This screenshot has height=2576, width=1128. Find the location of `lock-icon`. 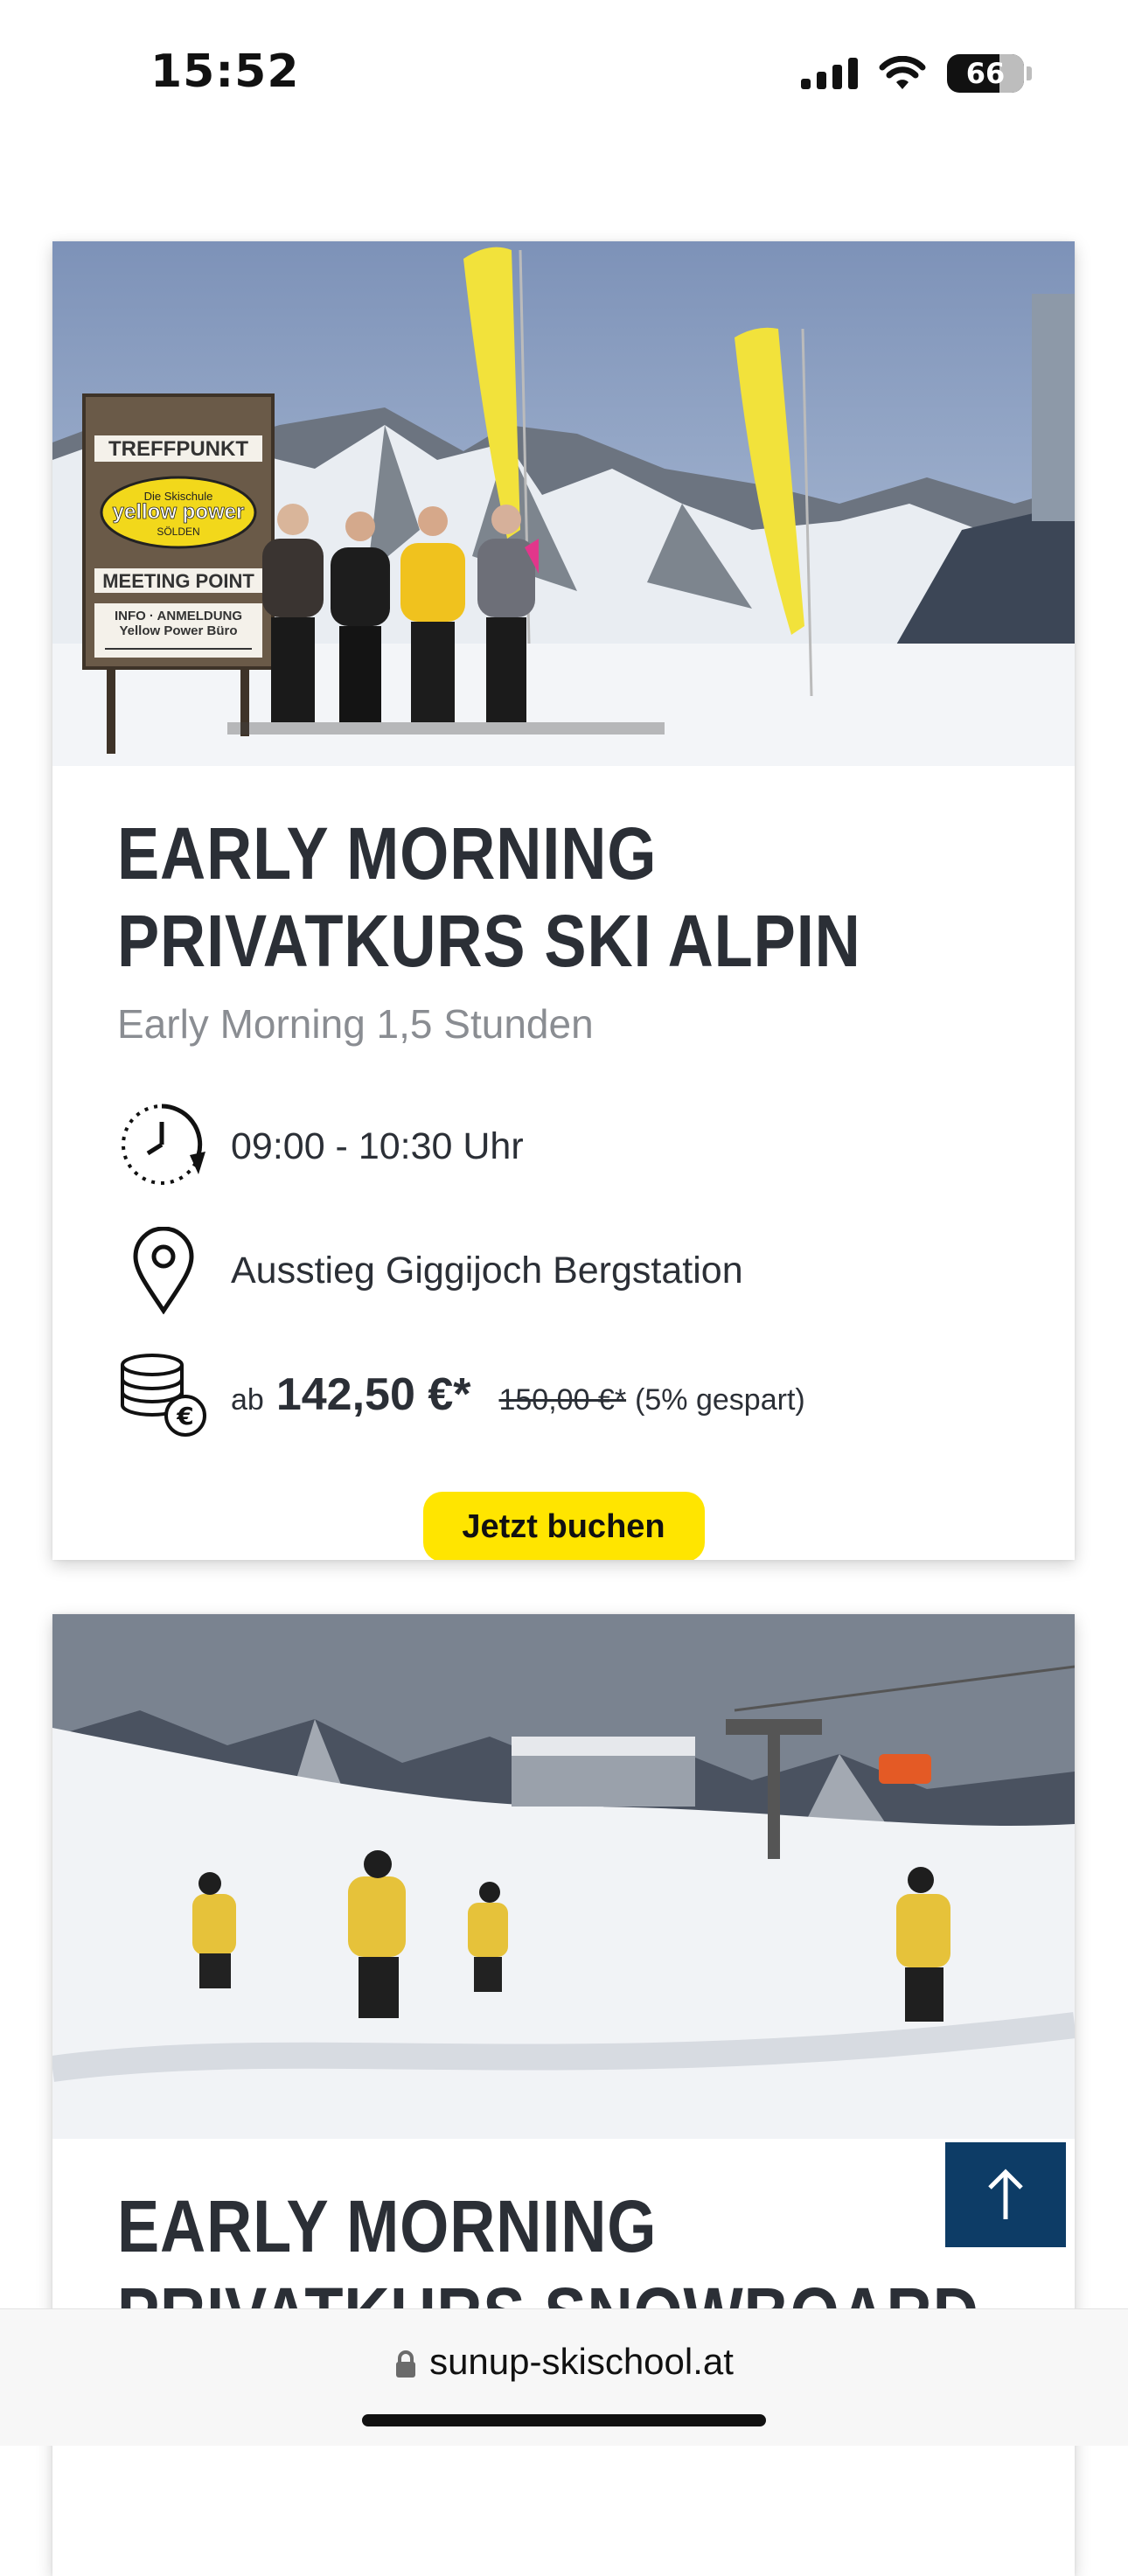

lock-icon is located at coordinates (406, 2364).